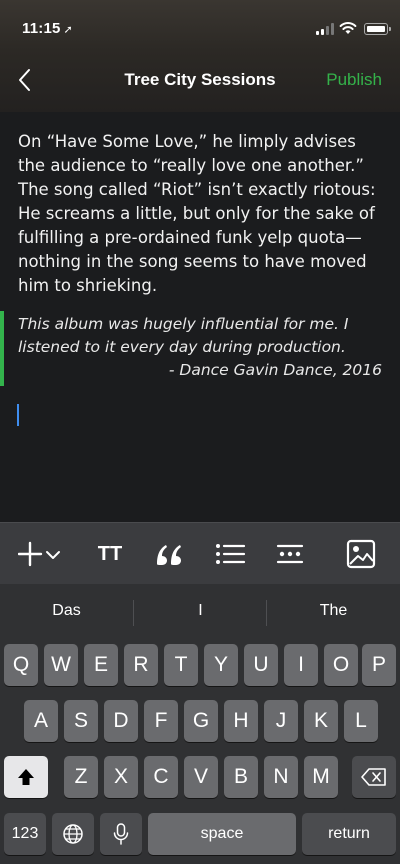 Image resolution: width=400 pixels, height=864 pixels. I want to click on key-v: V, so click(201, 777).